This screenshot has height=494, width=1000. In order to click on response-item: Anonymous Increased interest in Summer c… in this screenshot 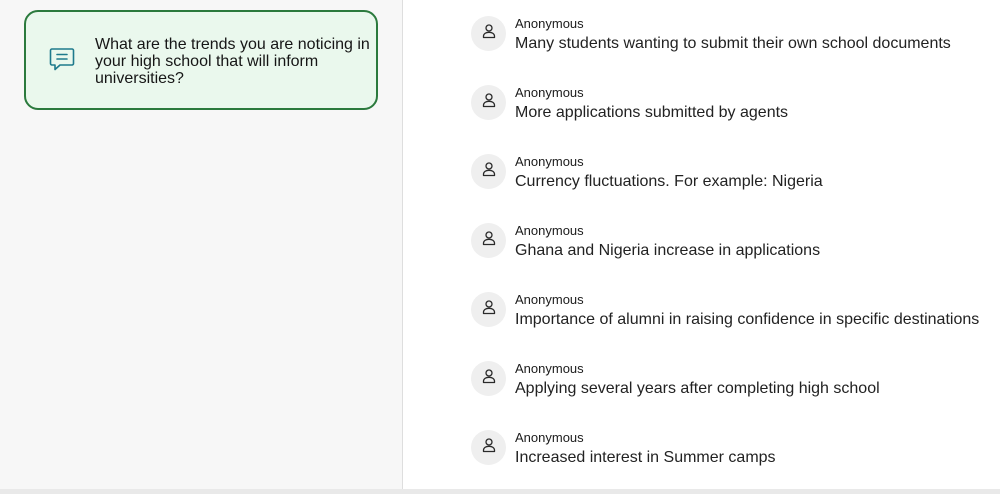, I will do `click(735, 454)`.